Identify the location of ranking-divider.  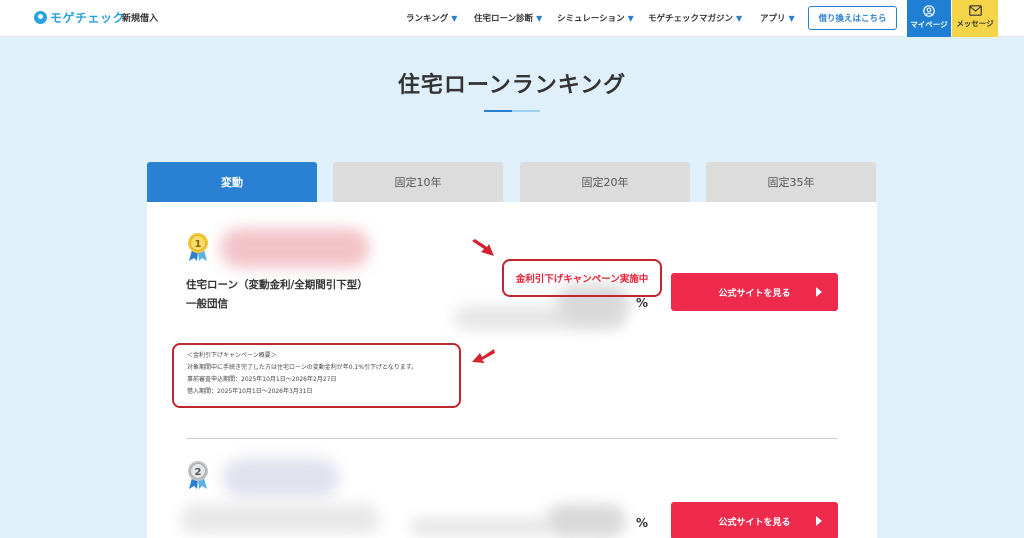
(512, 438).